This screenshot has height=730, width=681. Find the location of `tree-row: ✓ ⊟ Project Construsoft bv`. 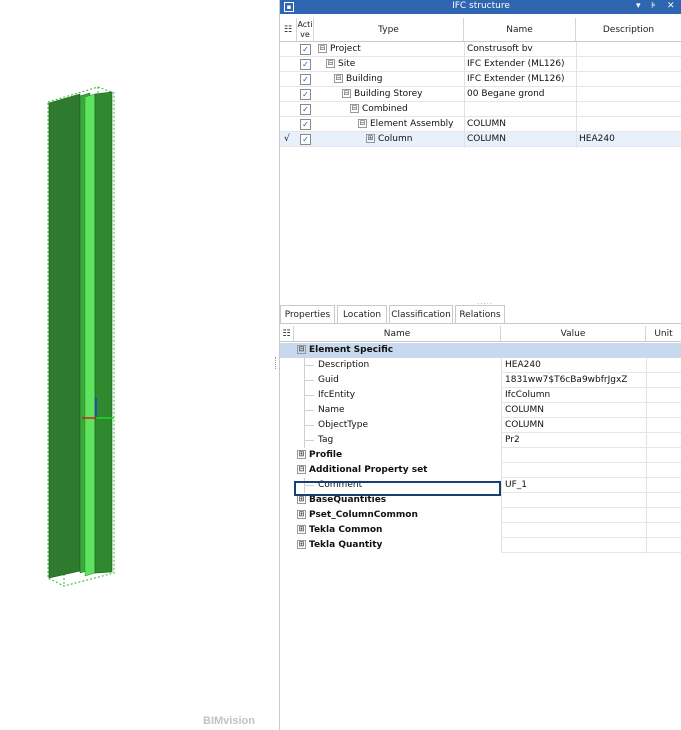

tree-row: ✓ ⊟ Project Construsoft bv is located at coordinates (480, 49).